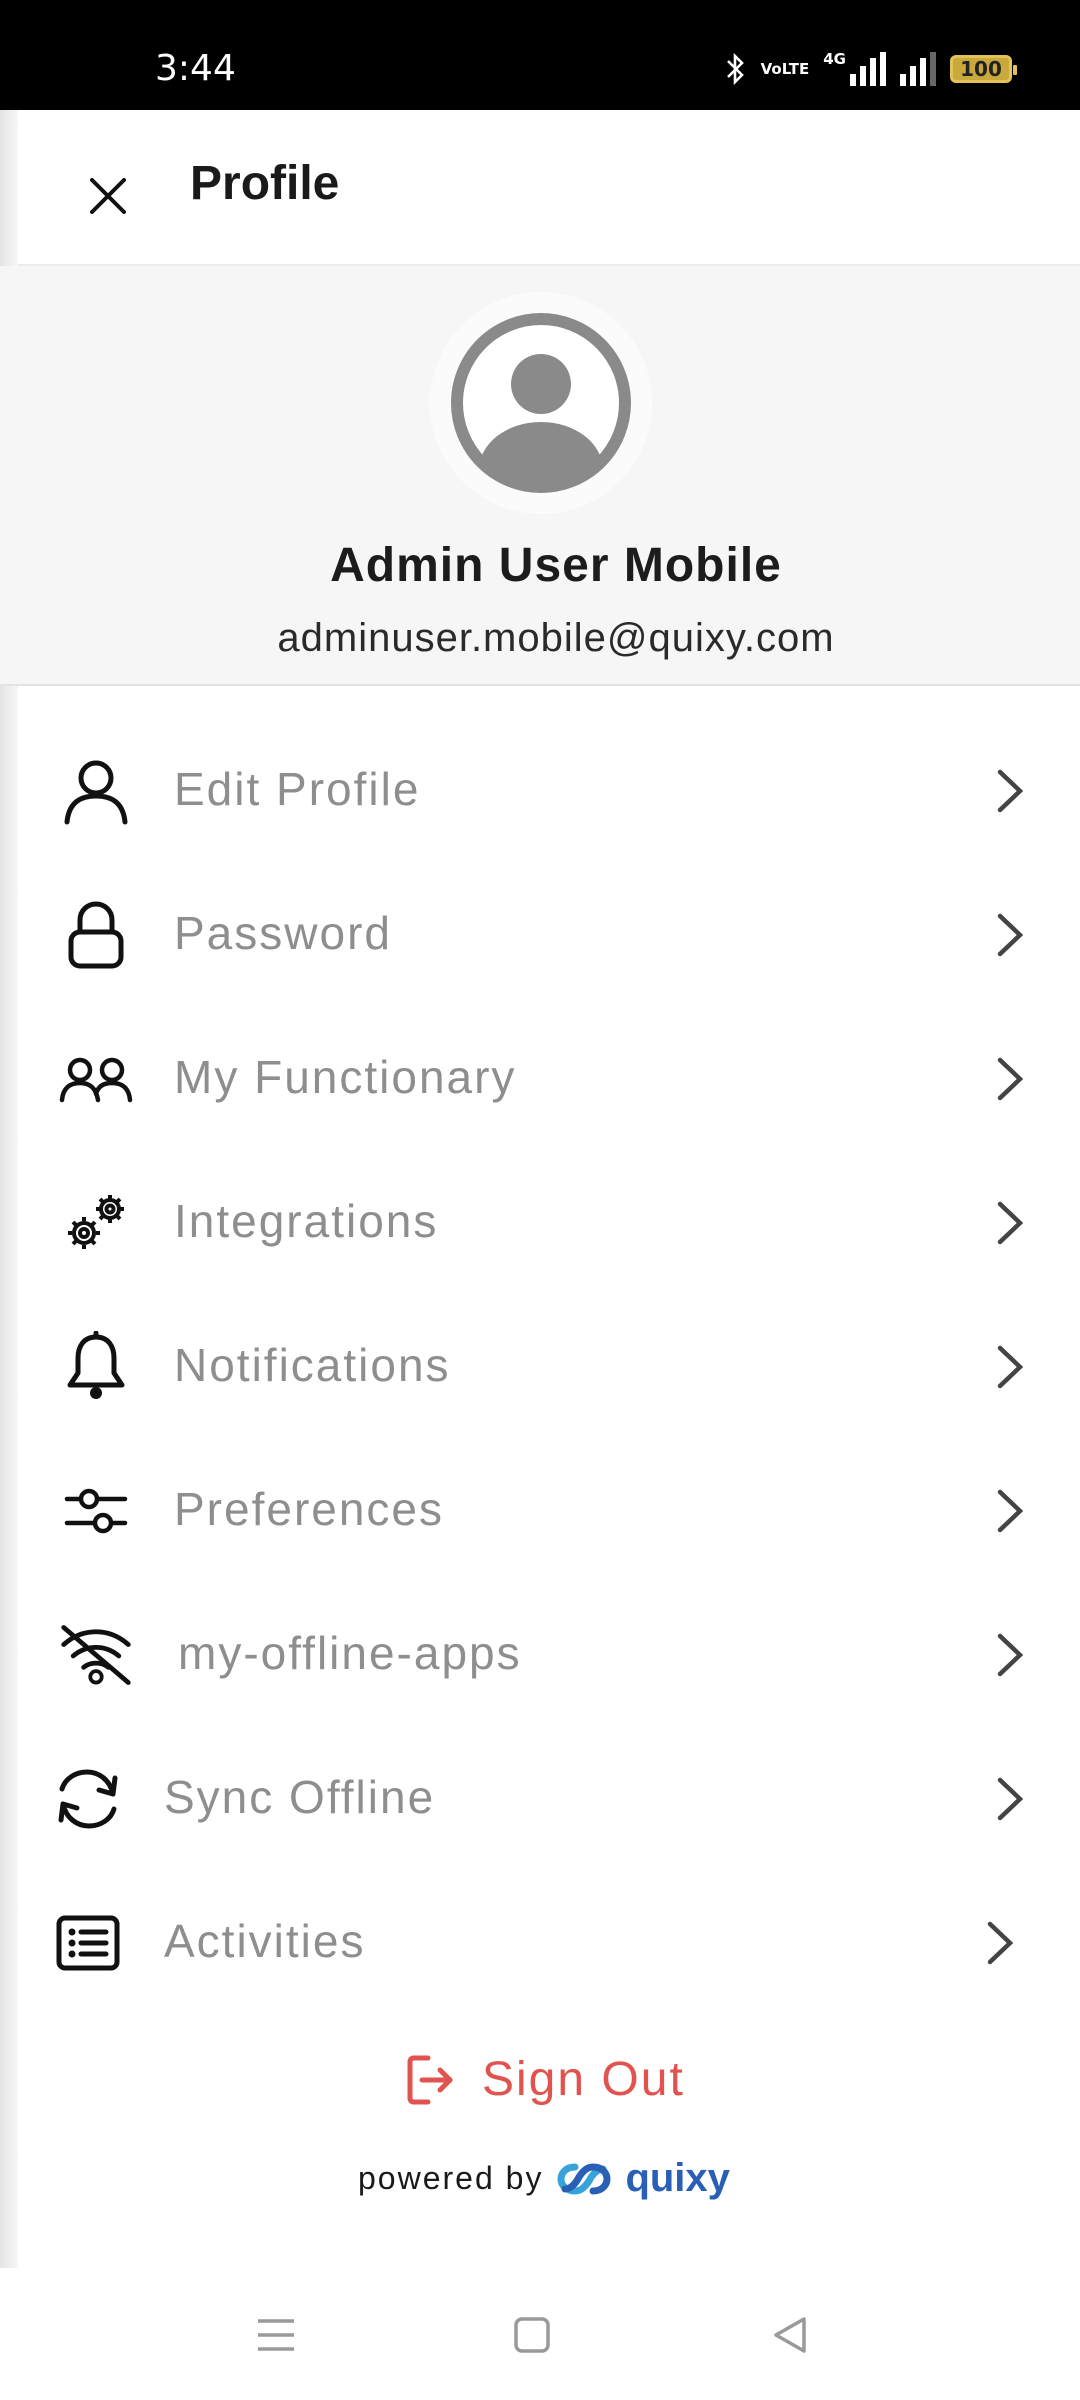  Describe the element at coordinates (195, 68) in the screenshot. I see `status-time: 3:44` at that location.